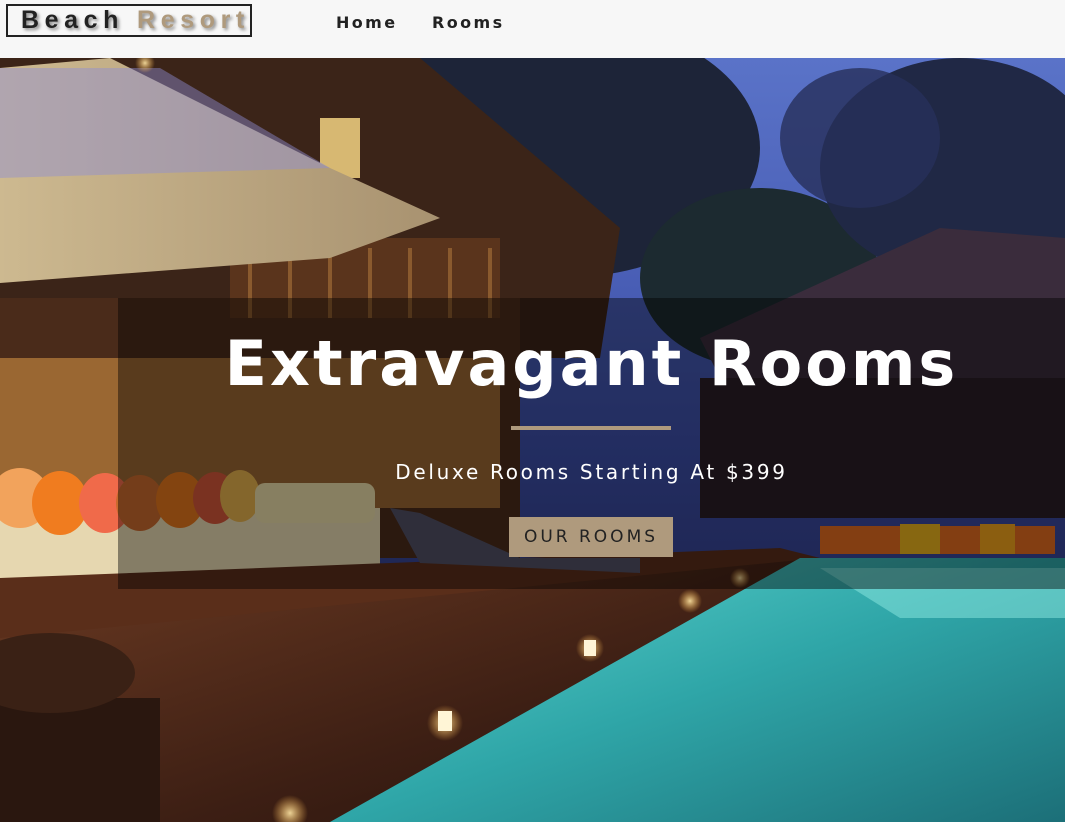 The height and width of the screenshot is (822, 1065). What do you see at coordinates (129, 20) in the screenshot?
I see `site-logo: Beach Resort` at bounding box center [129, 20].